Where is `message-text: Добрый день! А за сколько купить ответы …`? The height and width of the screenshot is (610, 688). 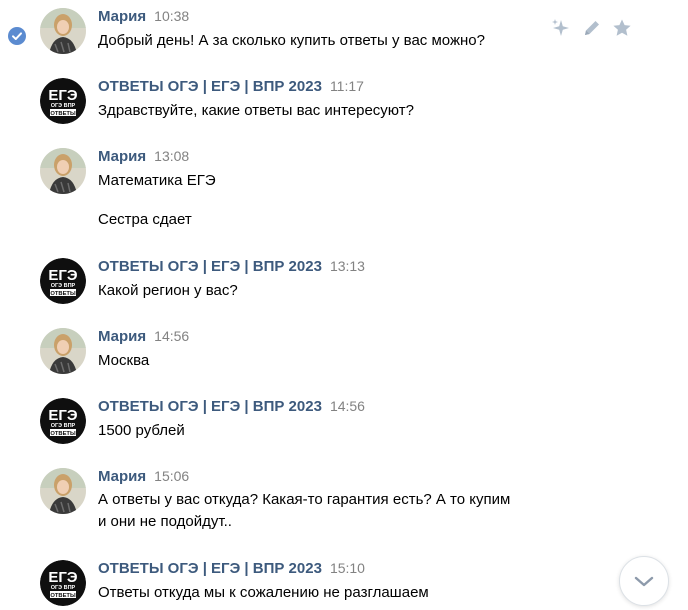 message-text: Добрый день! А за сколько купить ответы … is located at coordinates (291, 40).